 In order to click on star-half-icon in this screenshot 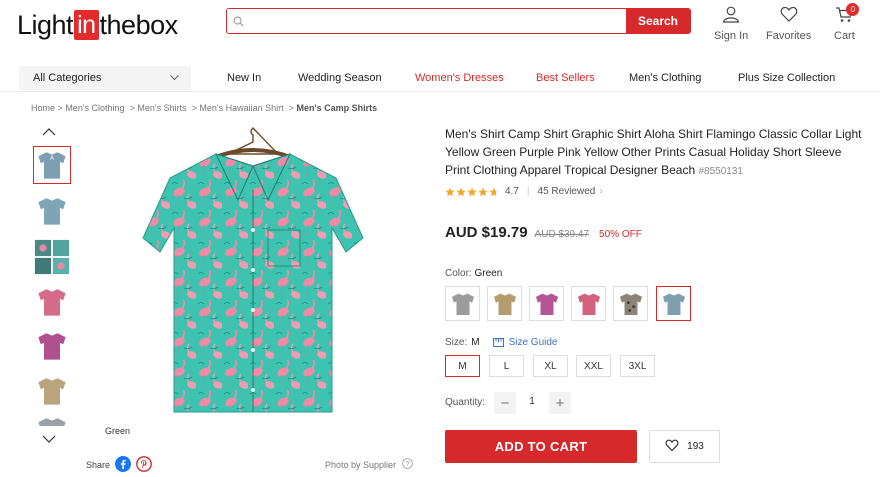, I will do `click(494, 191)`.